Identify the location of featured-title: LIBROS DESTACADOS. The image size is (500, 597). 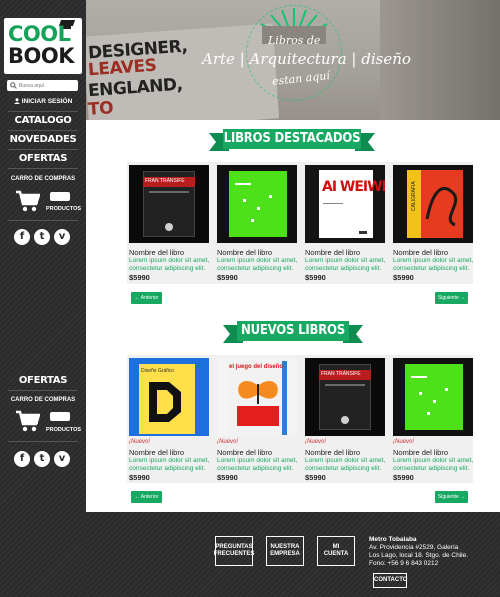
(292, 139).